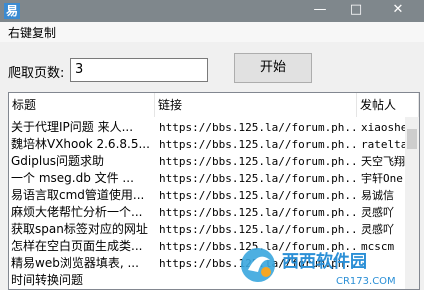  I want to click on watermark-logo: 西西软件园 CR173.COM, so click(318, 267).